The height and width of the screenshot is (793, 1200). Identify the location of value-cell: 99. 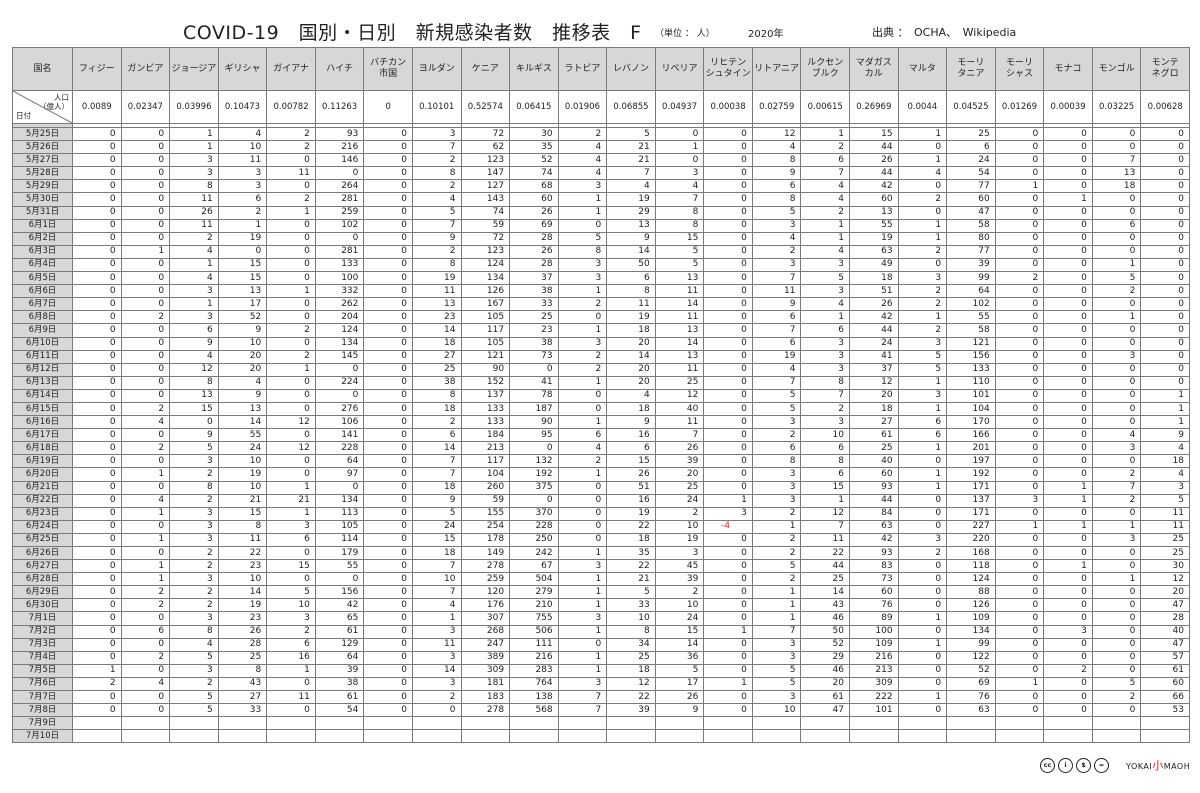
(971, 644).